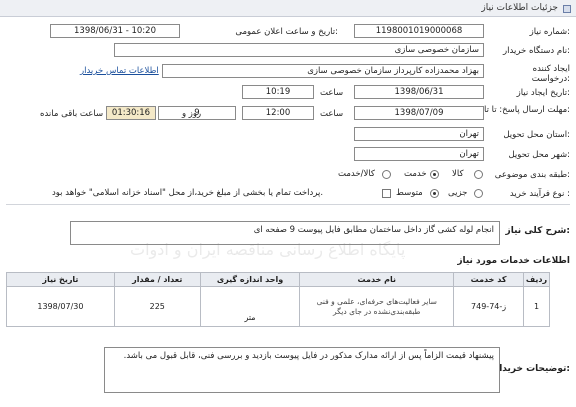 Image resolution: width=576 pixels, height=407 pixels. Describe the element at coordinates (157, 279) in the screenshot. I see `col-qty: تعداد / مقدار` at that location.